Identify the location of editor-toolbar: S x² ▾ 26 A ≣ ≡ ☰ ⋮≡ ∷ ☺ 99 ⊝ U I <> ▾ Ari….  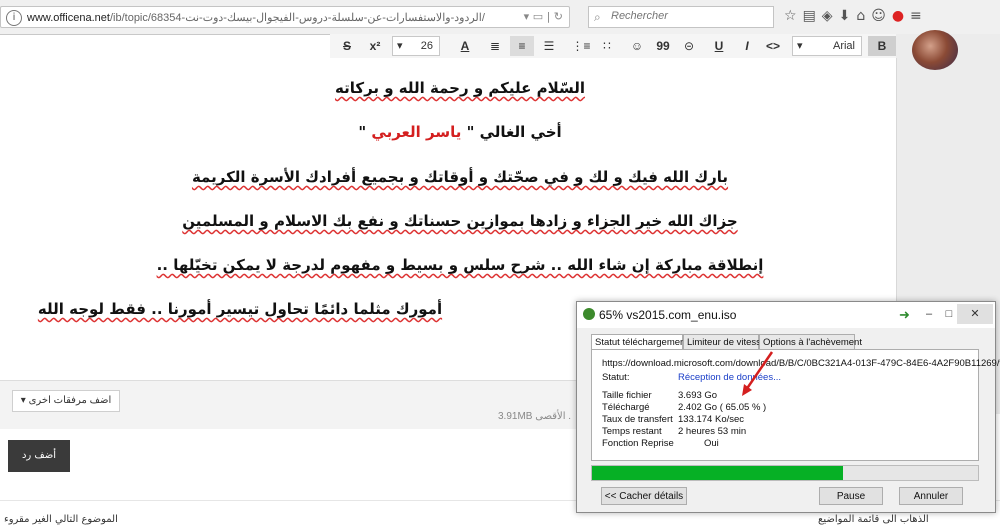
(613, 46).